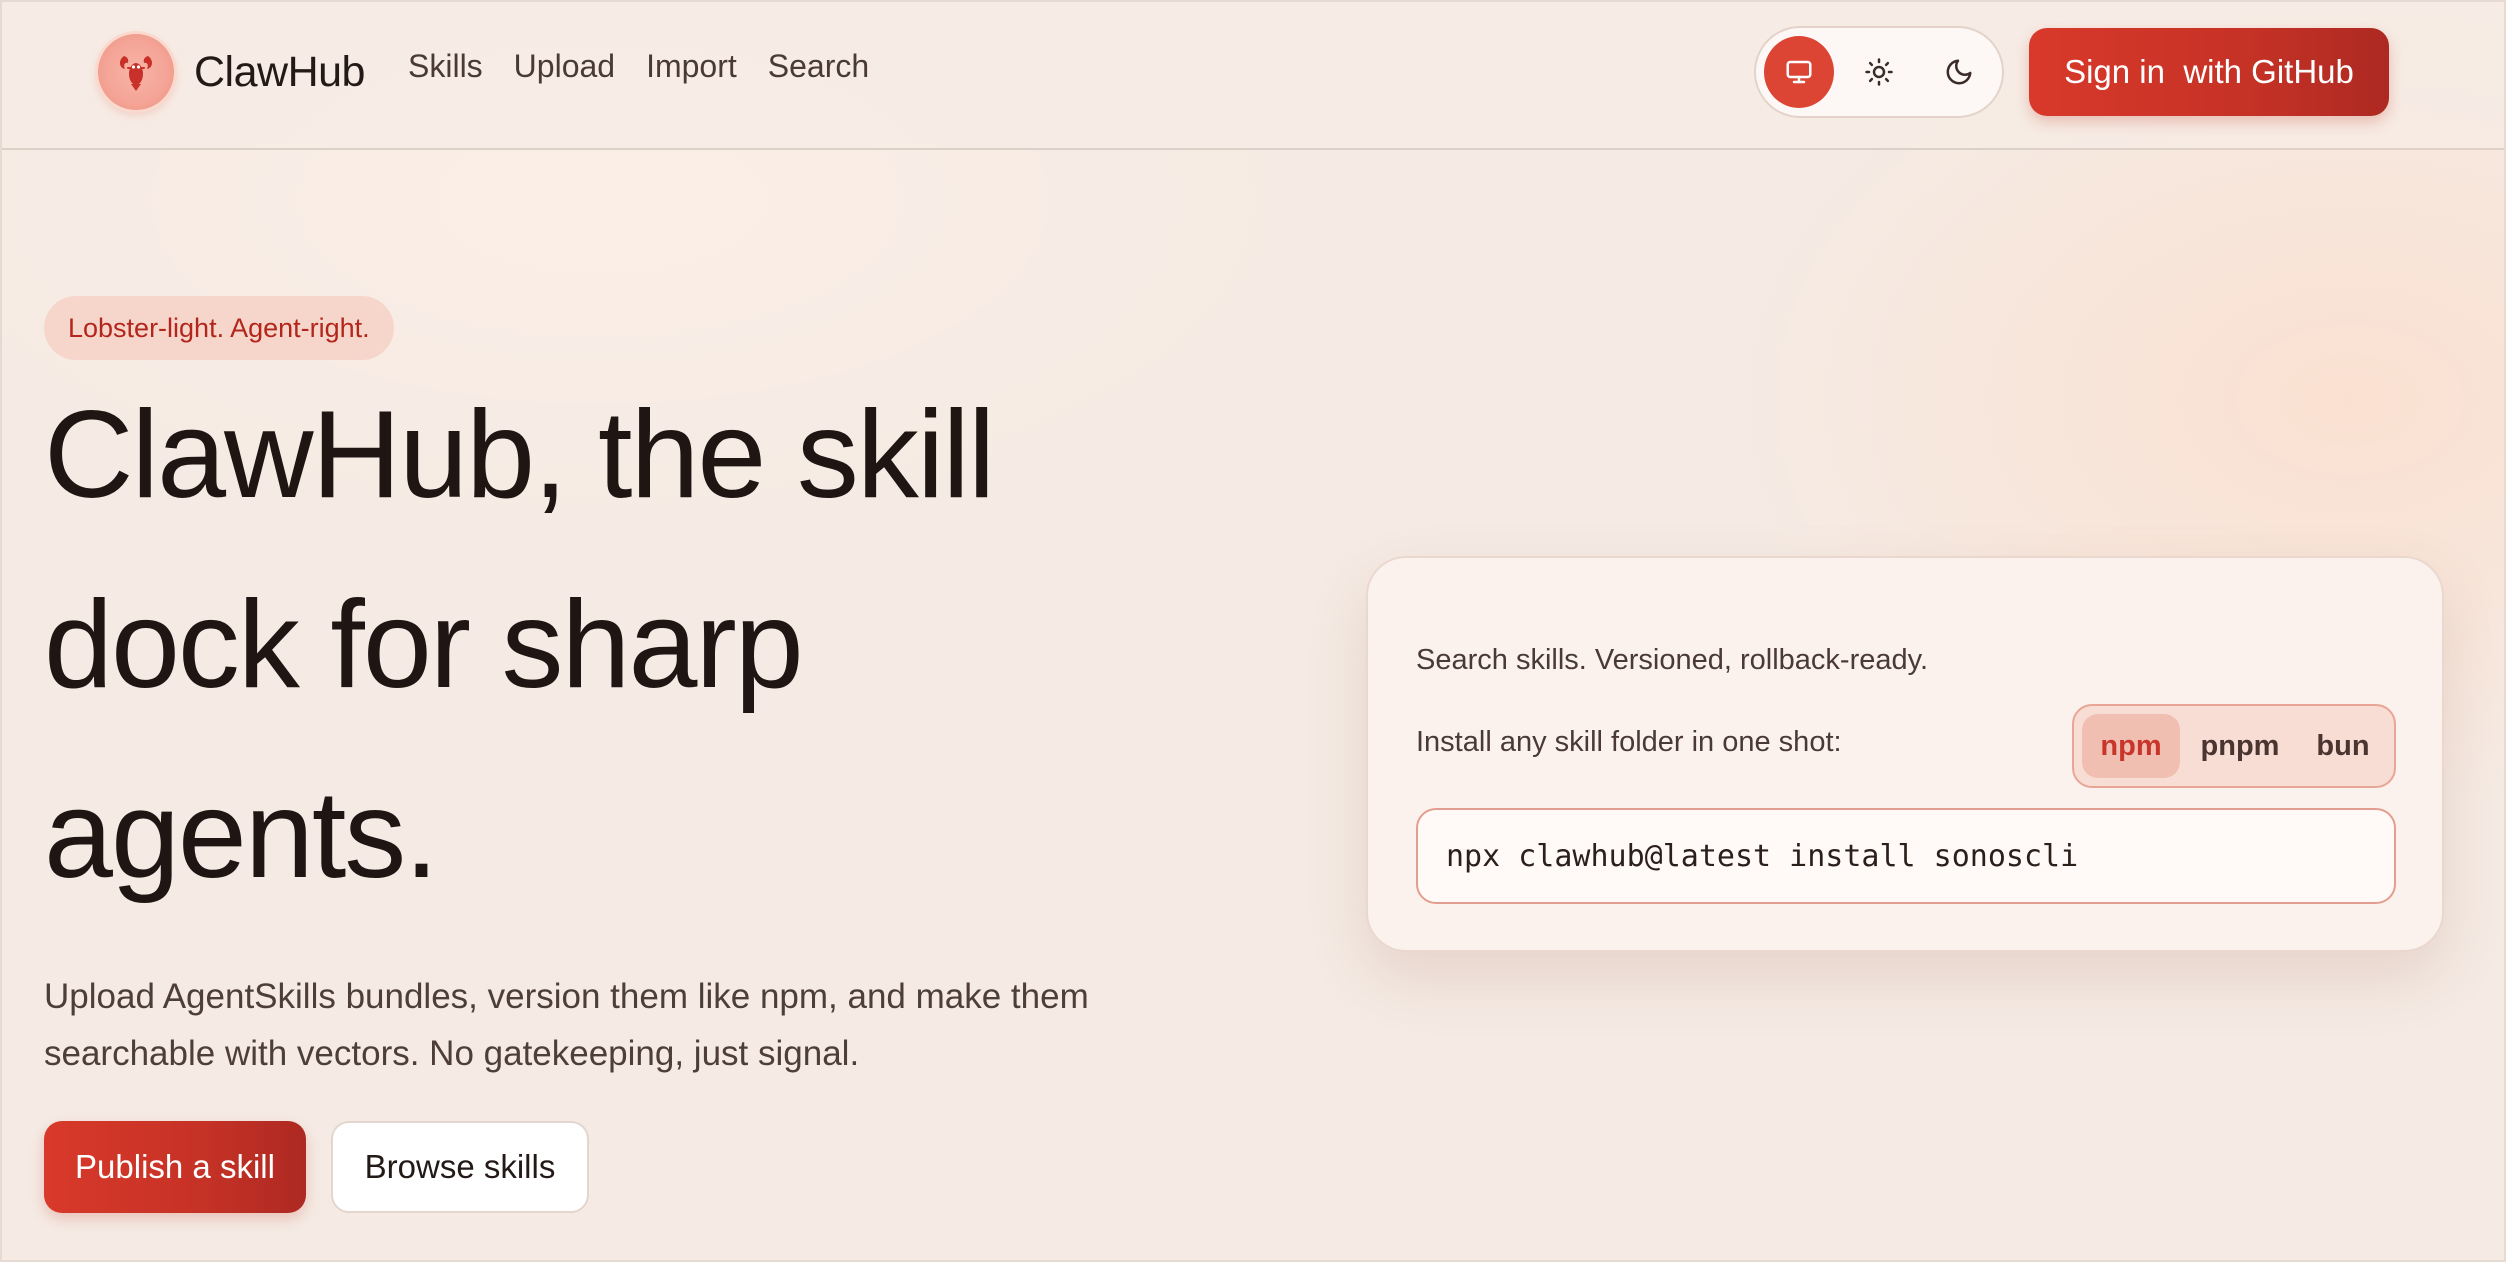  I want to click on main-nav: Skills Upload Import Search, so click(638, 66).